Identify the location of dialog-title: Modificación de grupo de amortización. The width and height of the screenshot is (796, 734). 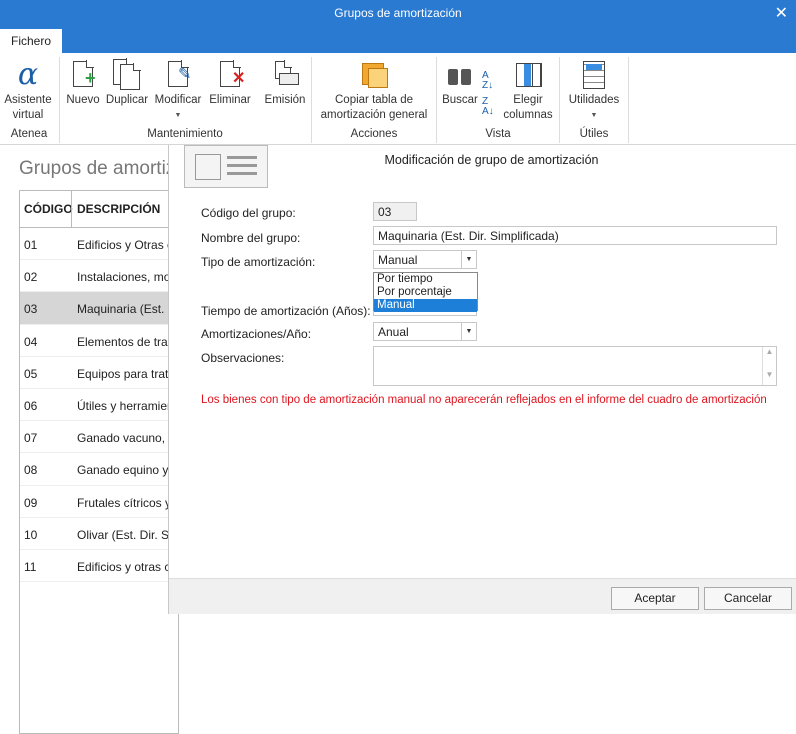
(491, 160).